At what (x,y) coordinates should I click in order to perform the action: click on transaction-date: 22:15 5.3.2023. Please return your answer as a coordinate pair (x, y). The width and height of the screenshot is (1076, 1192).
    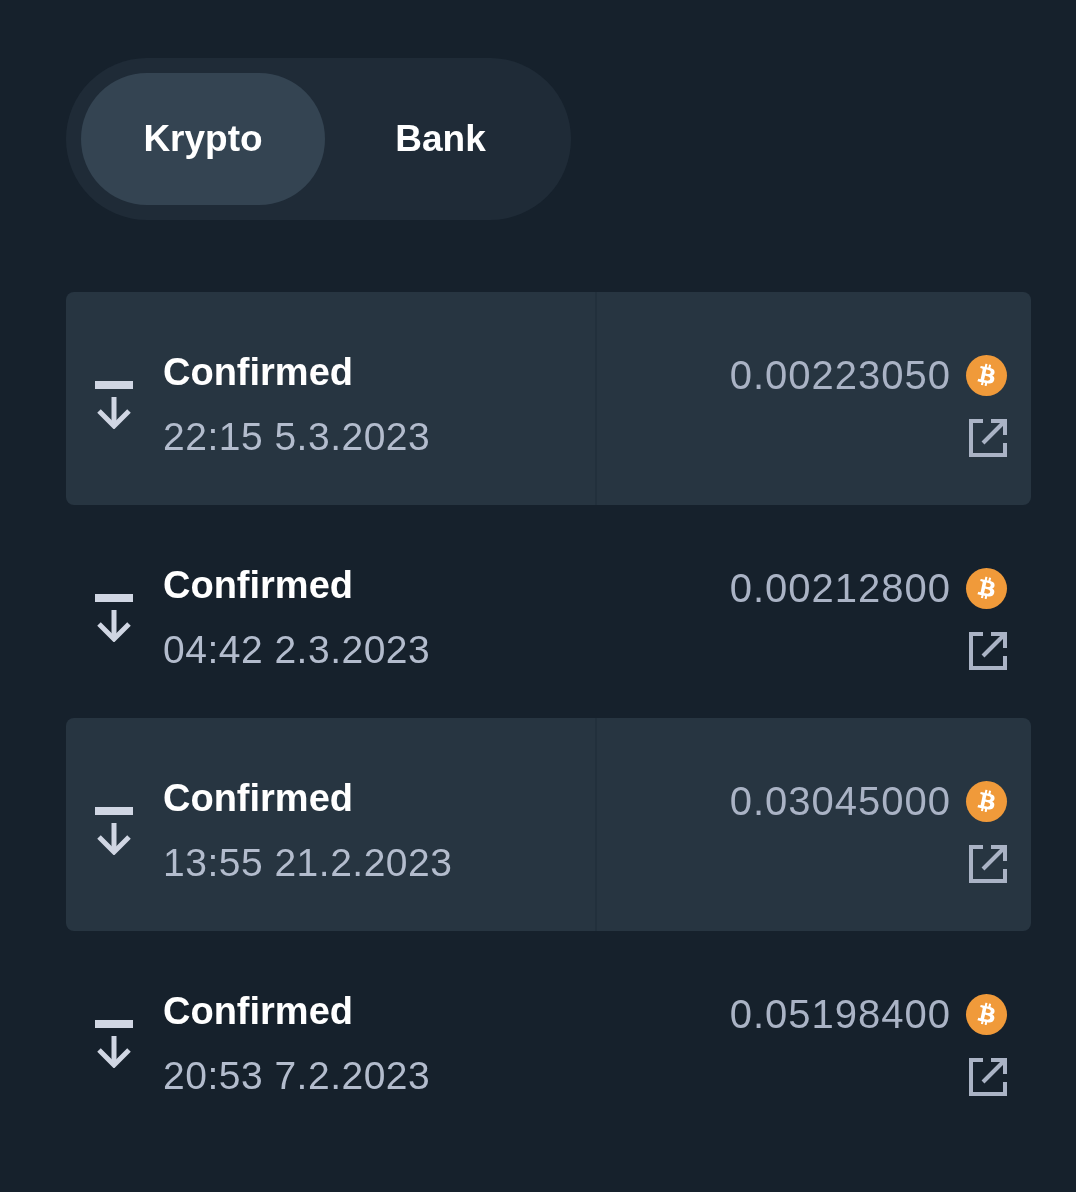
    Looking at the image, I should click on (297, 437).